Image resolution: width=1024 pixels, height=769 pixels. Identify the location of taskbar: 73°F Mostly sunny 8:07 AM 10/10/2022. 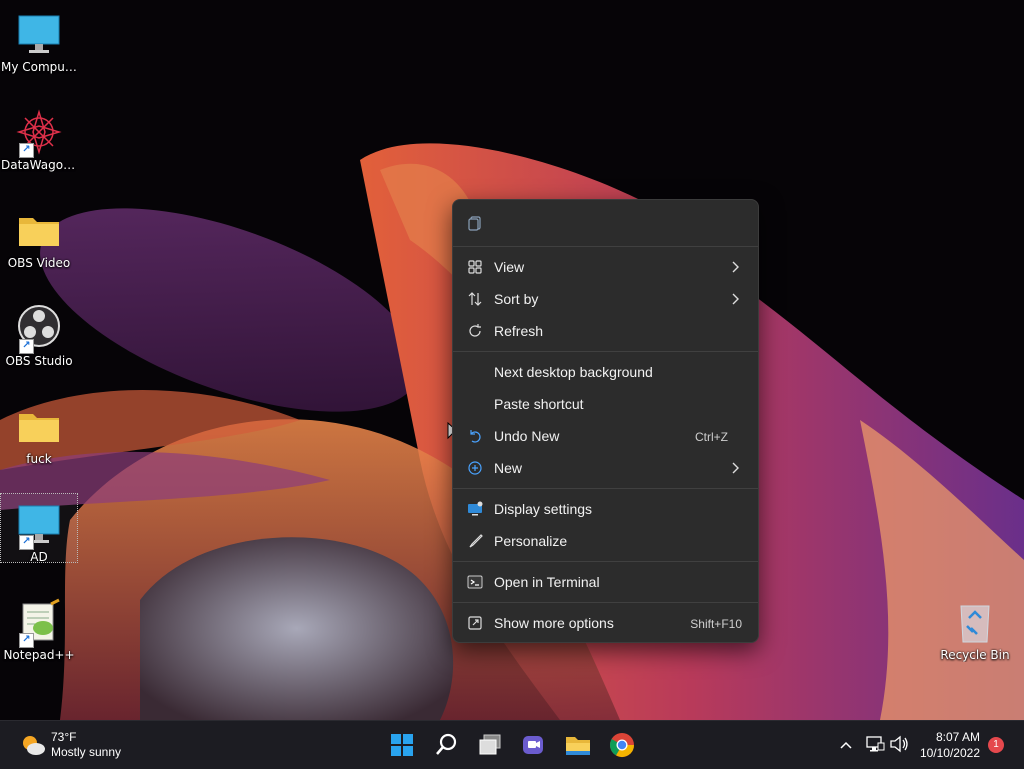
(512, 744).